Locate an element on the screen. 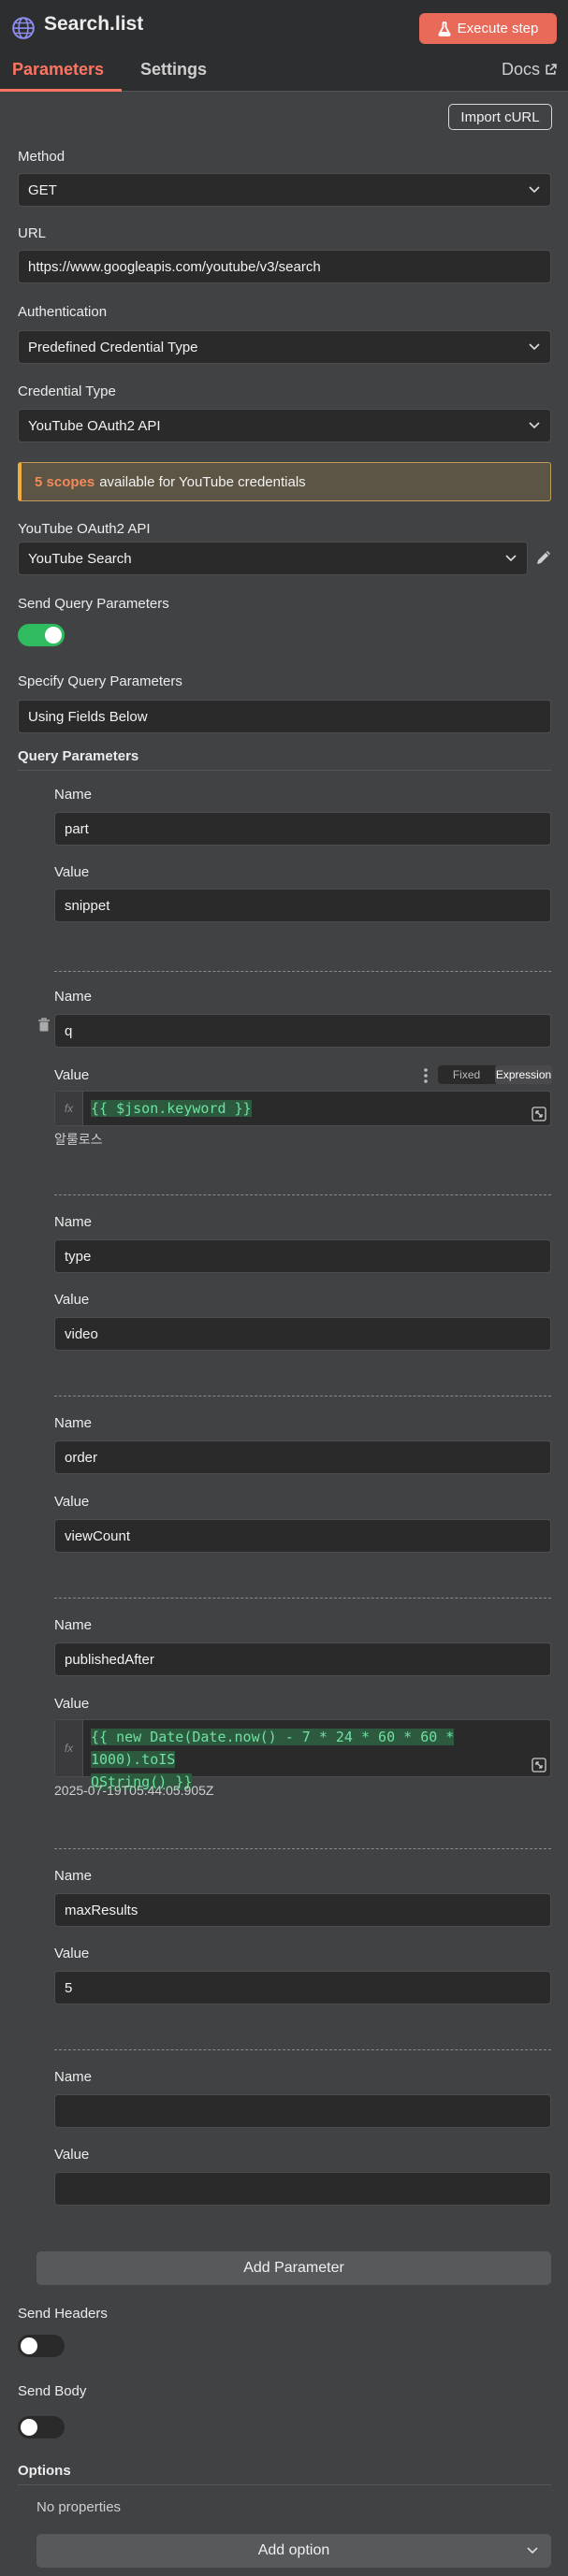 This screenshot has height=2576, width=568. external-link-icon is located at coordinates (551, 69).